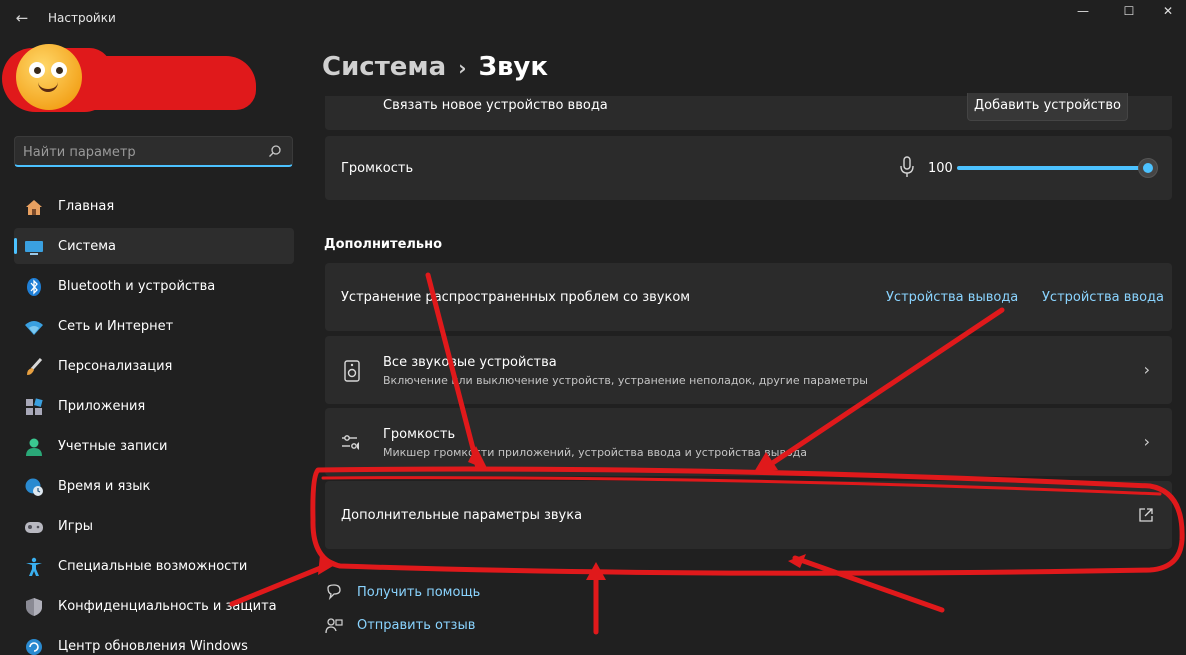 The height and width of the screenshot is (655, 1186). I want to click on sidebar-item-label: Специальные возможности, so click(153, 566).